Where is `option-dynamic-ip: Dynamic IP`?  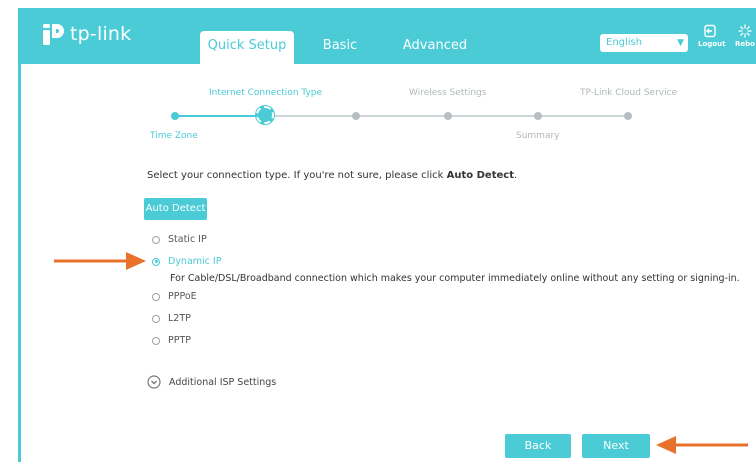 option-dynamic-ip: Dynamic IP is located at coordinates (186, 261).